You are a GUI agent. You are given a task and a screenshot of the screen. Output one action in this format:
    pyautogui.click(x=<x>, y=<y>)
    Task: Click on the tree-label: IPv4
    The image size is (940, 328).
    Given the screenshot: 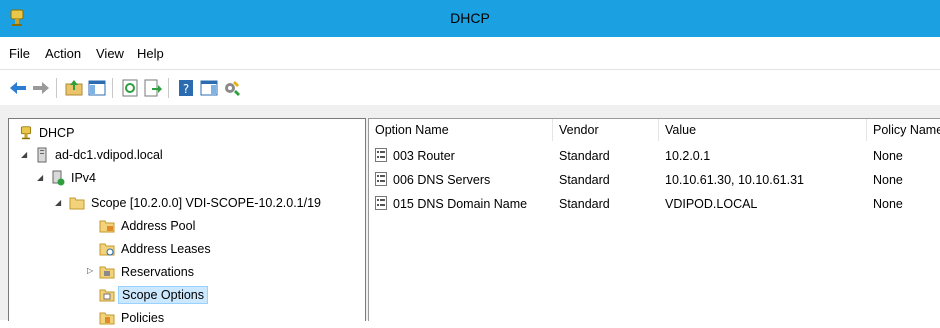 What is the action you would take?
    pyautogui.click(x=84, y=178)
    